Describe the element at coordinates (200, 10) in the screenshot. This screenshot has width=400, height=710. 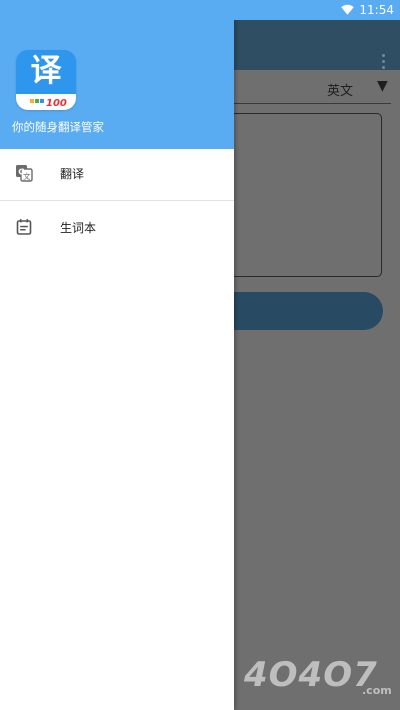
I see `status-bar: 11:54` at that location.